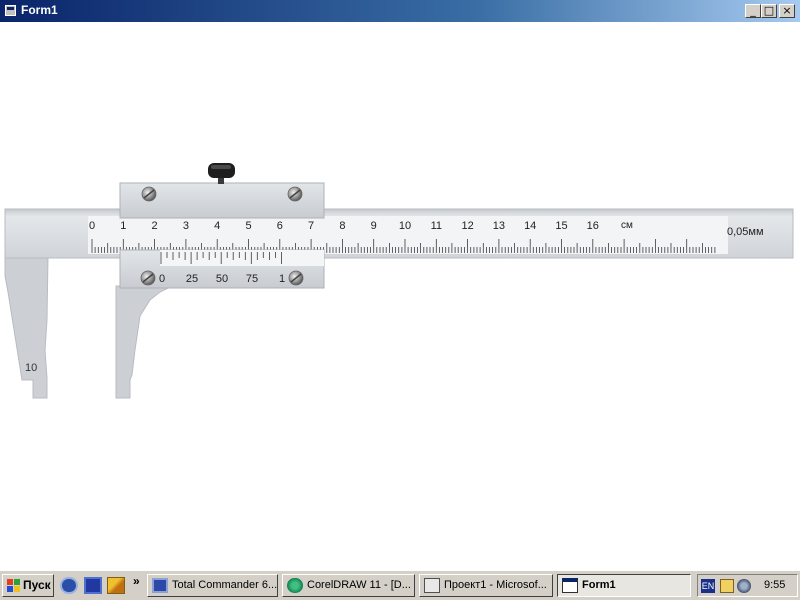  What do you see at coordinates (627, 225) in the screenshot?
I see `unit-label: см` at bounding box center [627, 225].